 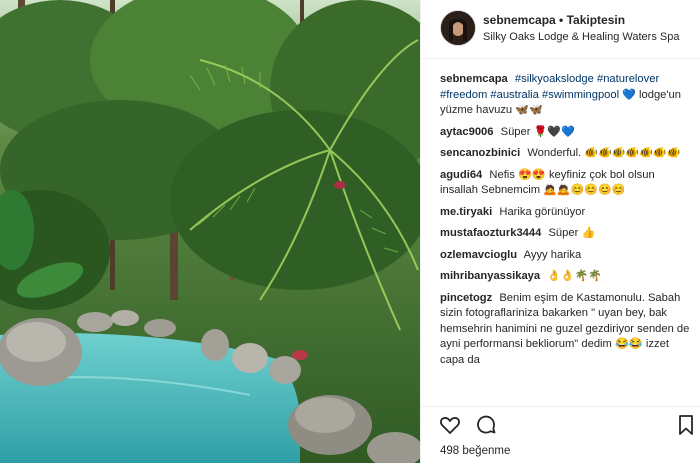 What do you see at coordinates (560, 435) in the screenshot?
I see `post-actions: 498 beğenme` at bounding box center [560, 435].